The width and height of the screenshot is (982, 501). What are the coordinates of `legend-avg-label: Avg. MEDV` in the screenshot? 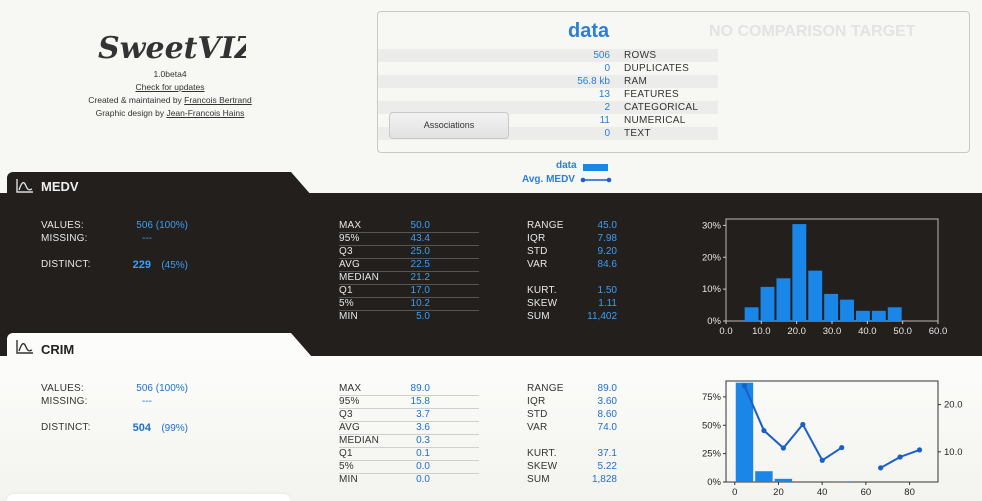 It's located at (548, 179).